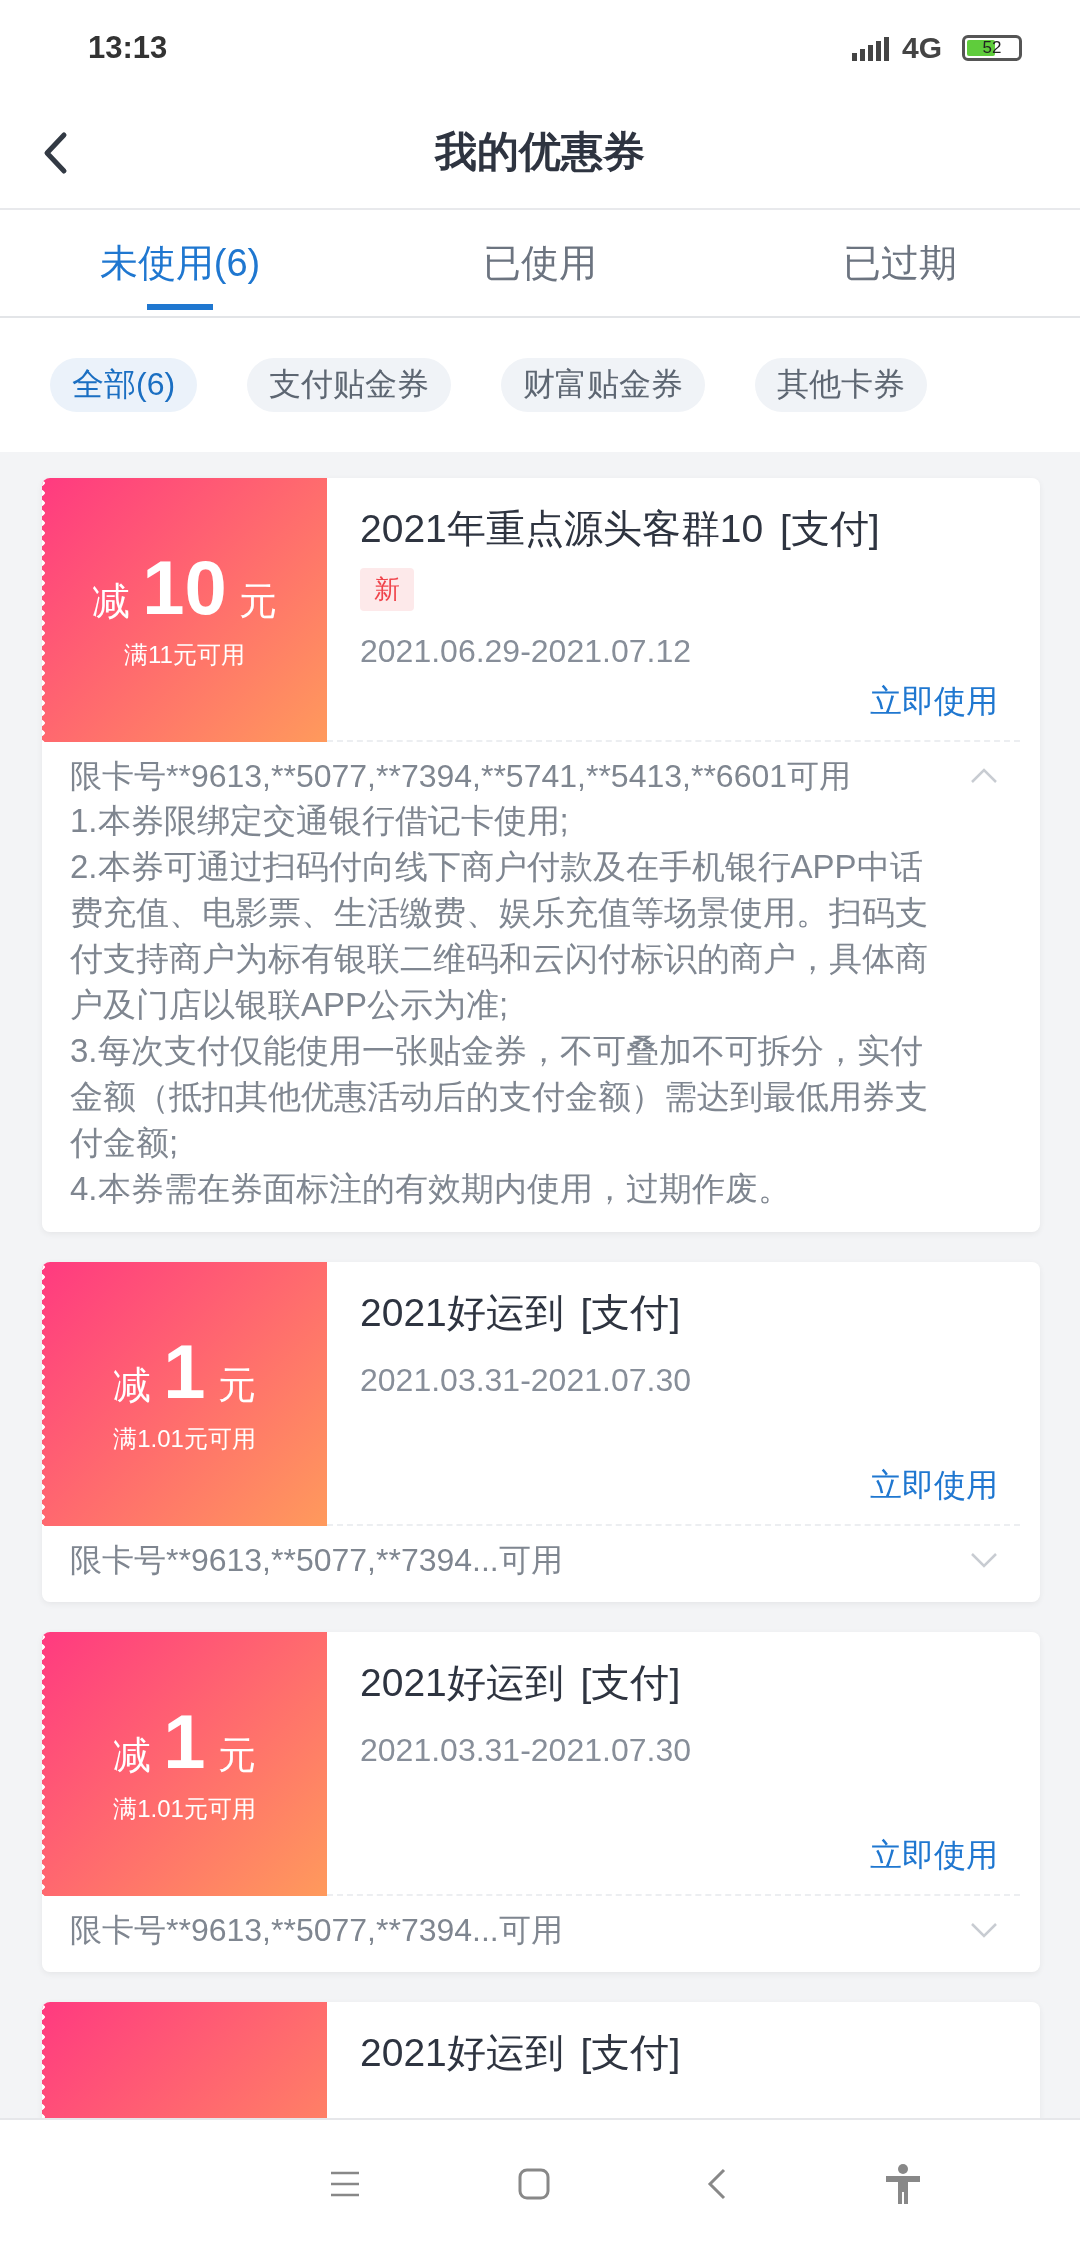 This screenshot has width=1080, height=2248. Describe the element at coordinates (431, 1189) in the screenshot. I see `rule-text: 4.本券需在券面标注的有效期内使用，过期作废。` at that location.